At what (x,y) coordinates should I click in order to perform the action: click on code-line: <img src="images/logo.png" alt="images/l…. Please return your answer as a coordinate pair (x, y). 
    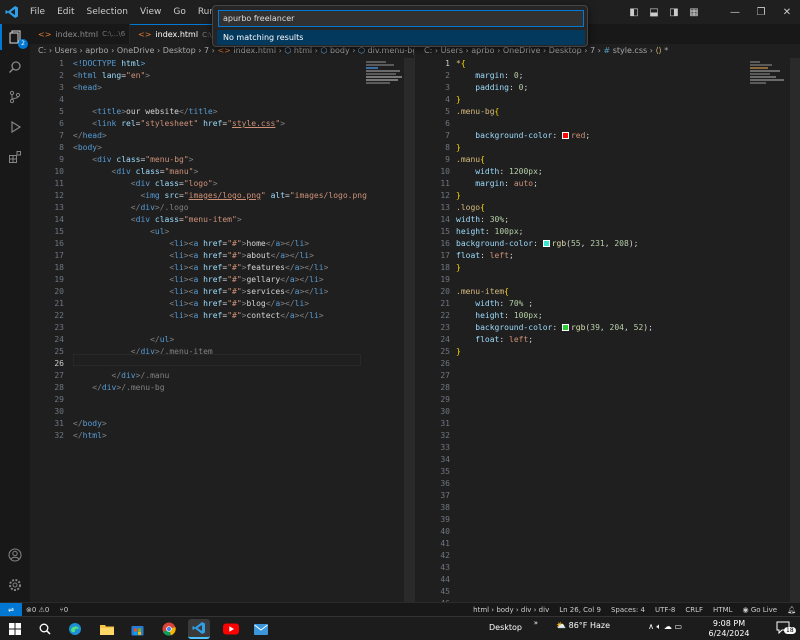
    Looking at the image, I should click on (219, 196).